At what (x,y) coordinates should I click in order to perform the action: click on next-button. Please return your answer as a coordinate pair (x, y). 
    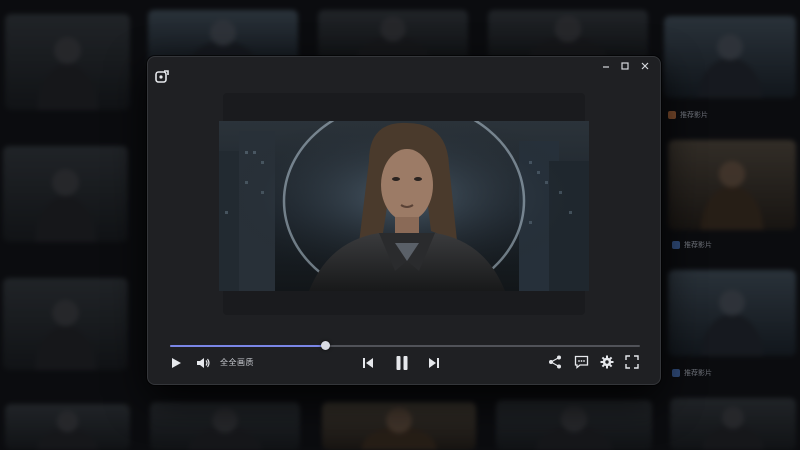
    Looking at the image, I should click on (434, 363).